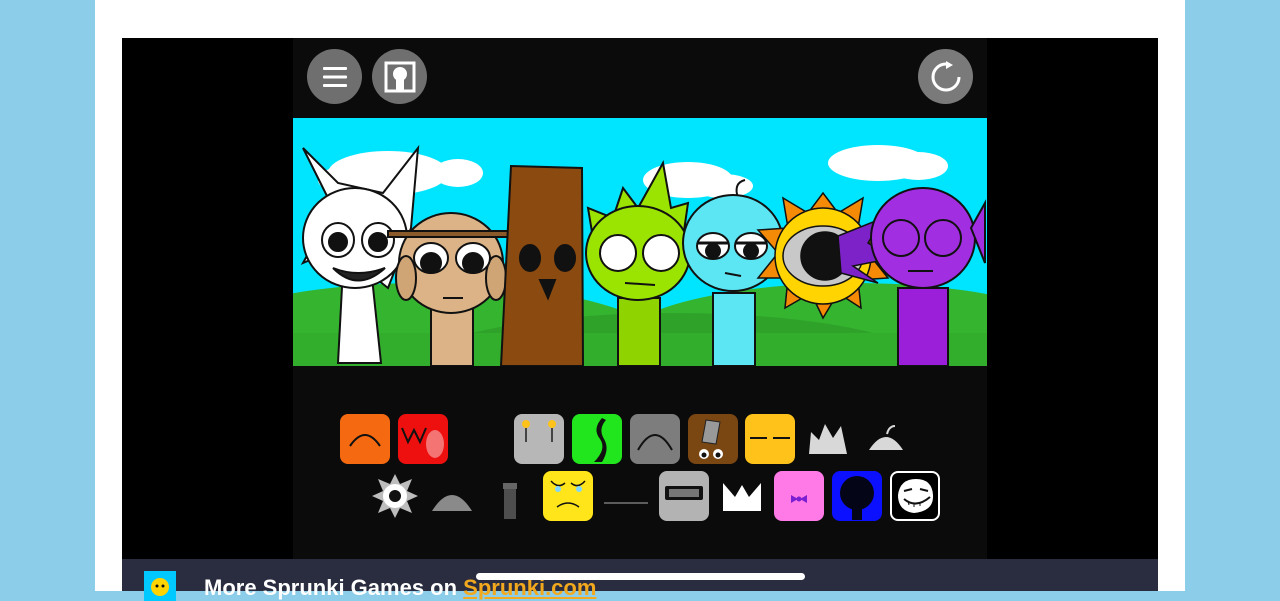  What do you see at coordinates (422, 442) in the screenshot?
I see `spikes-icon` at bounding box center [422, 442].